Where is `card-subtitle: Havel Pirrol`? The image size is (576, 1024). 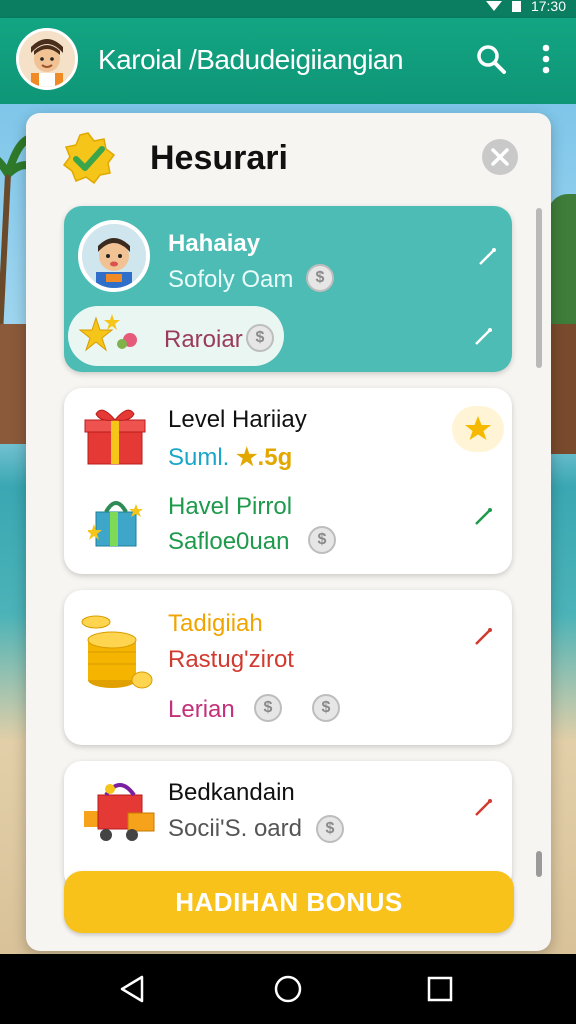
card-subtitle: Havel Pirrol is located at coordinates (230, 506).